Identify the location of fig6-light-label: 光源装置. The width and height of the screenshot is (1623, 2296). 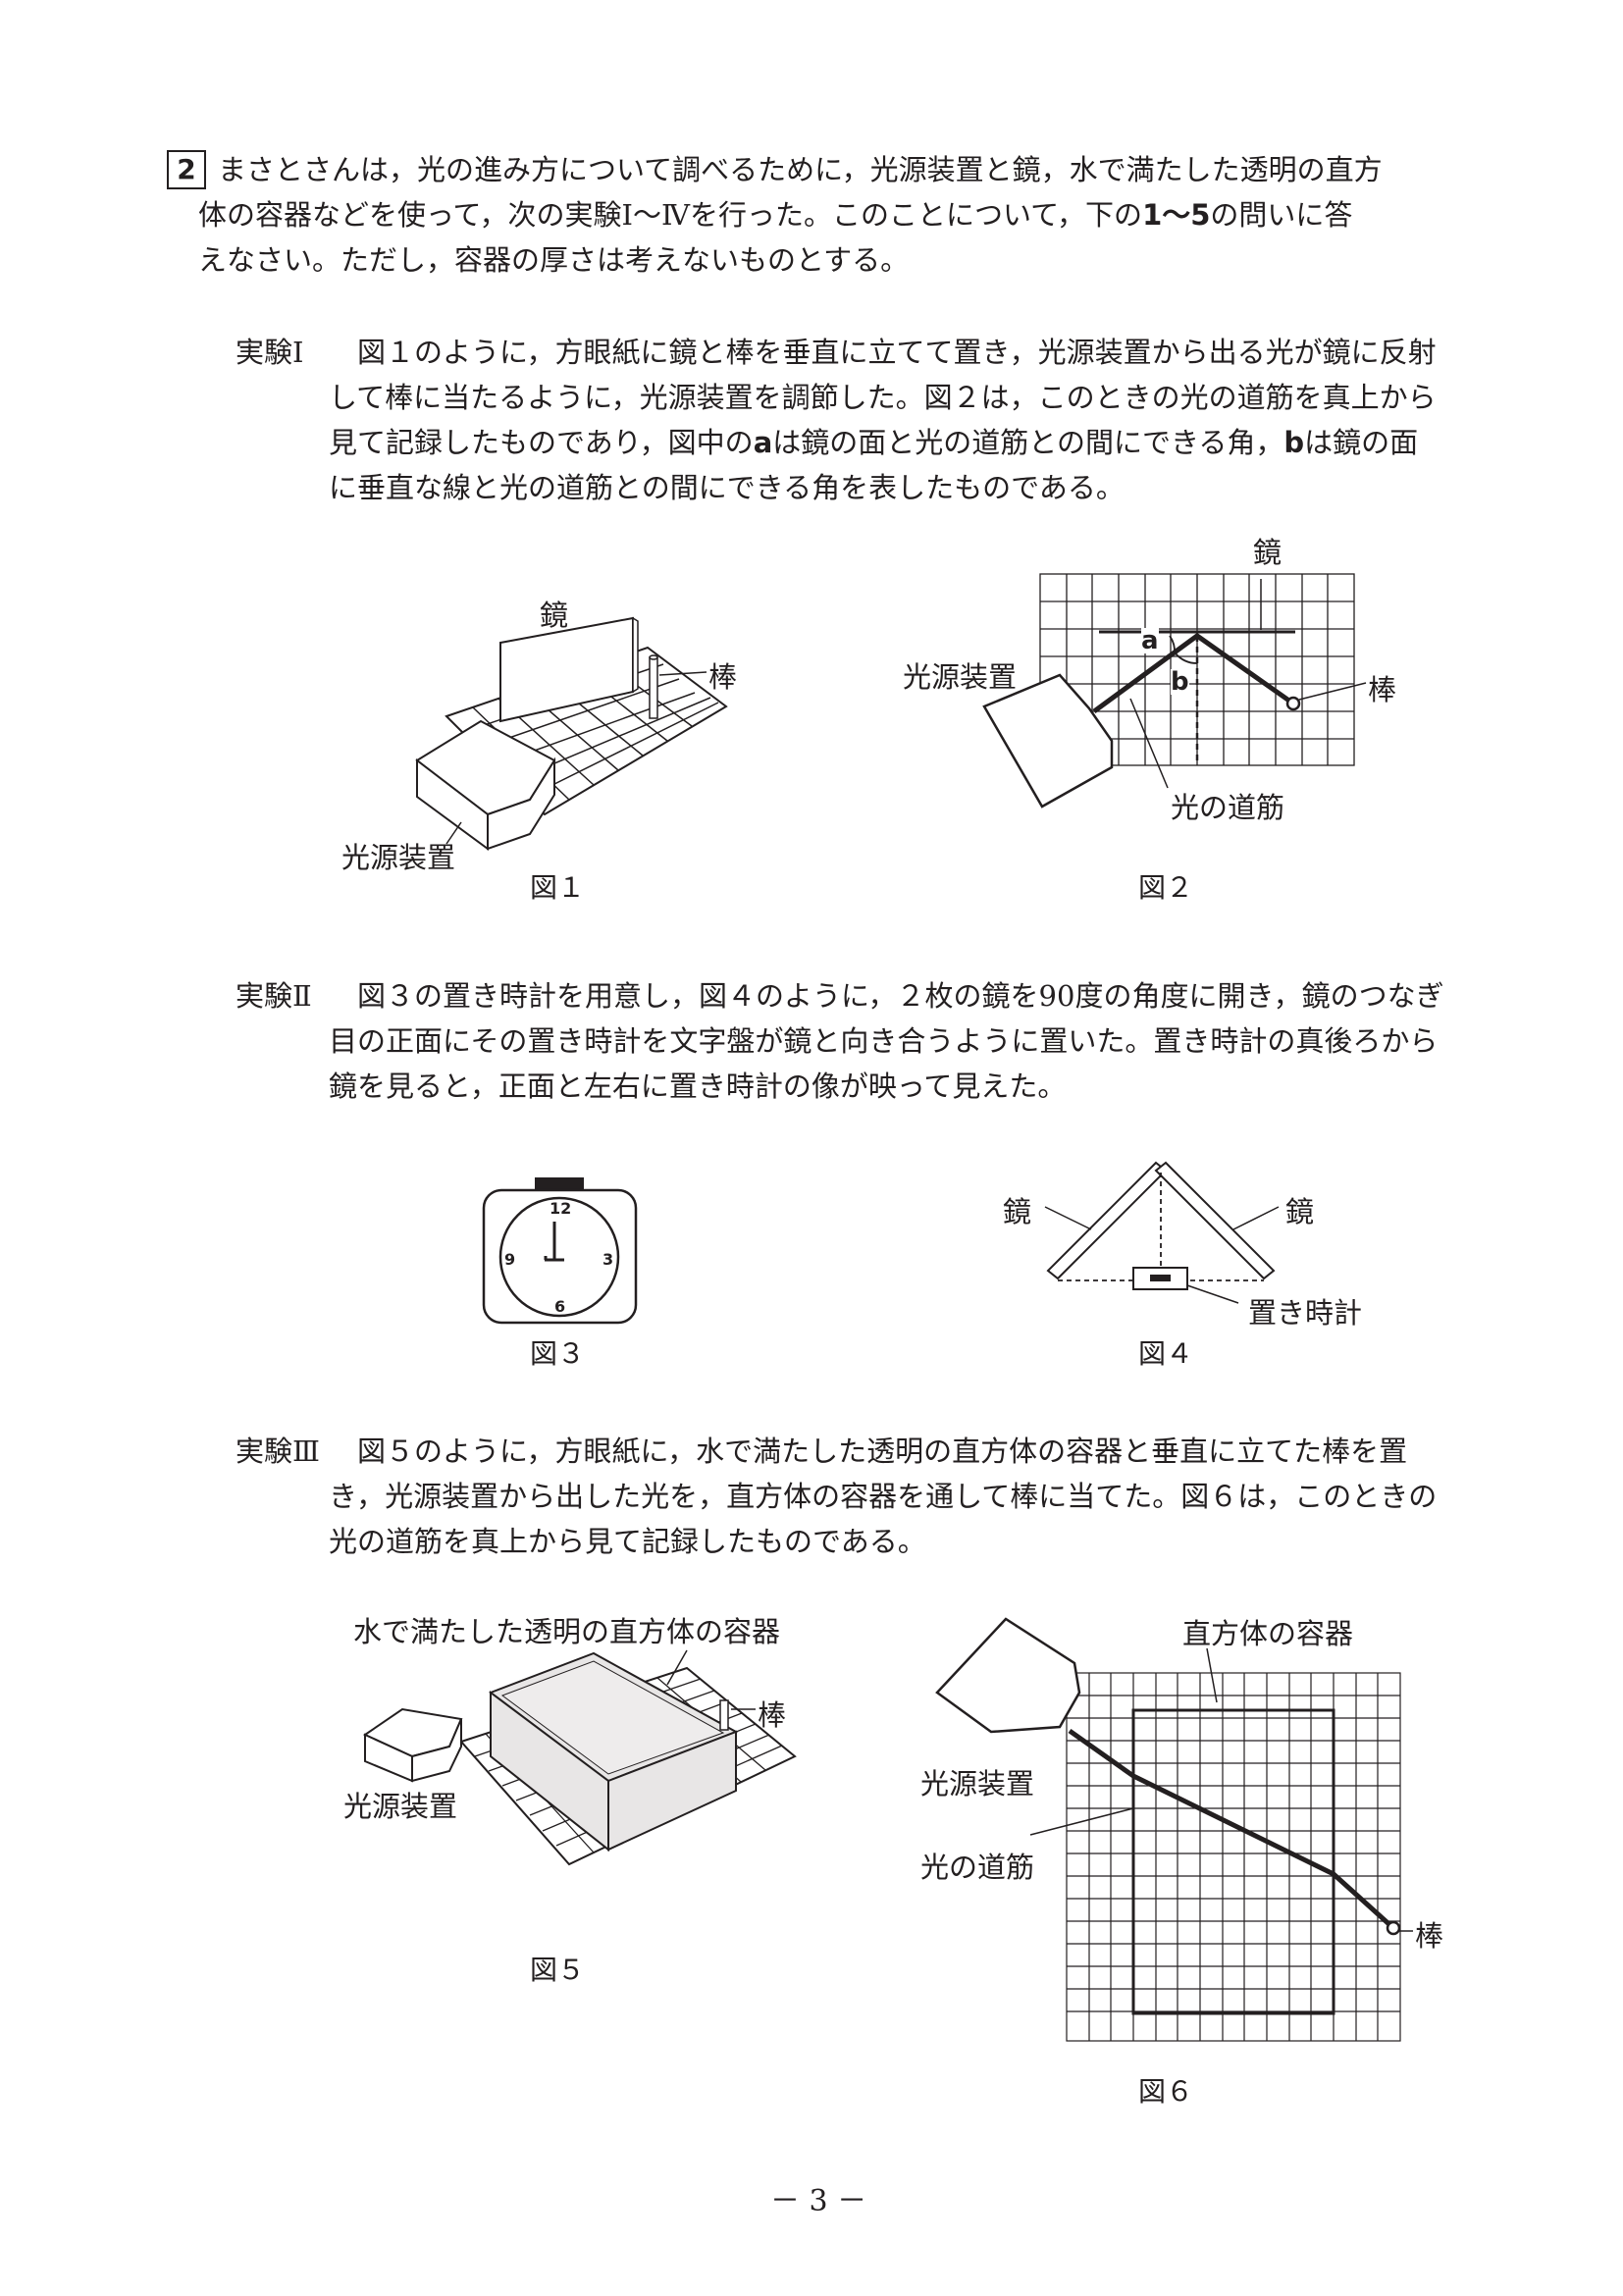
(977, 1783).